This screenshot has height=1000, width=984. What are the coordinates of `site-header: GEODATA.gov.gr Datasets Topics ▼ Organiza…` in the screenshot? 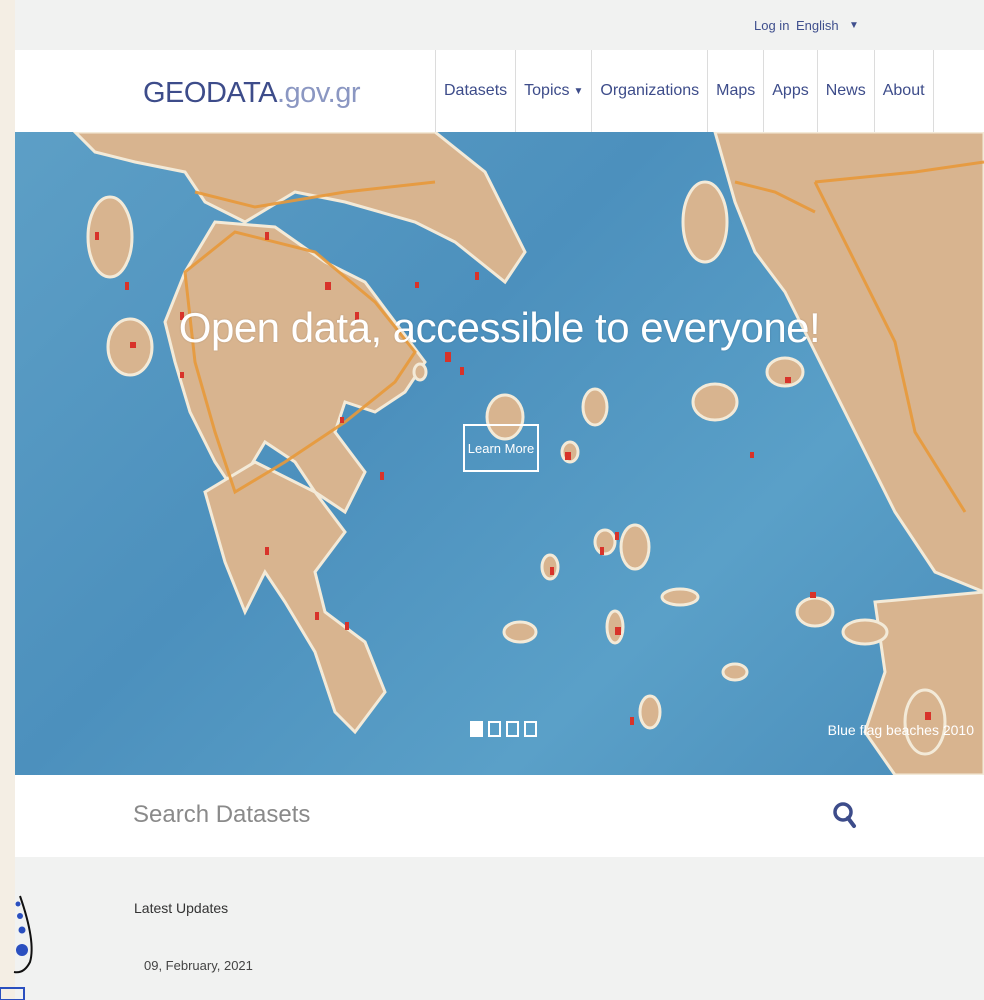 It's located at (499, 91).